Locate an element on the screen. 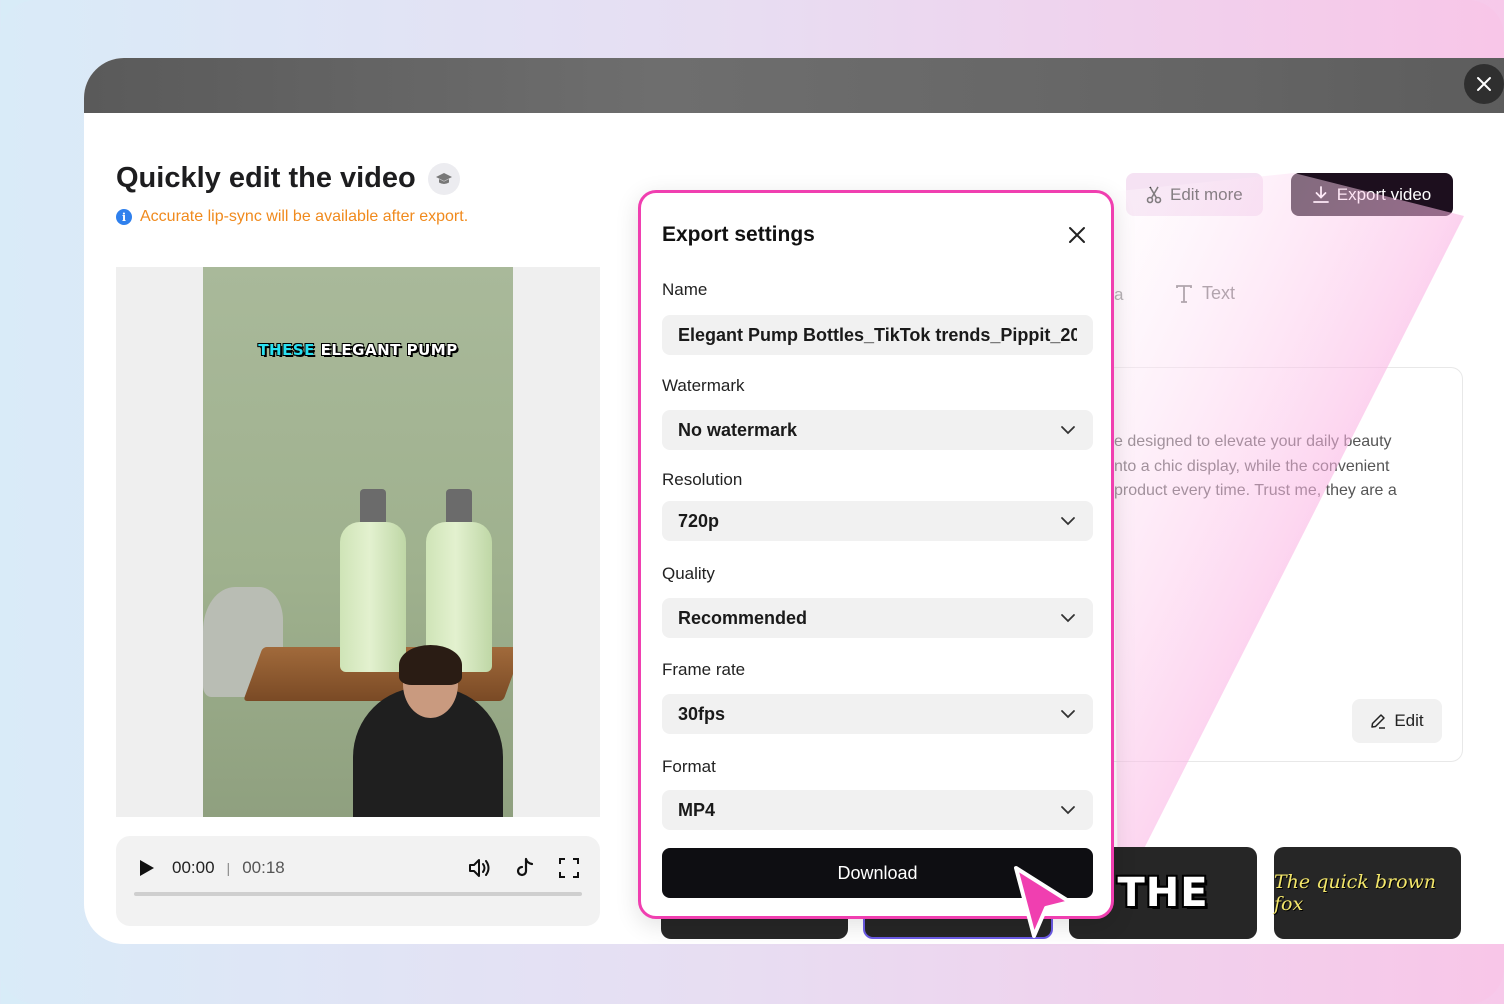 The image size is (1504, 1004). page-title-text: Quickly edit the video is located at coordinates (266, 178).